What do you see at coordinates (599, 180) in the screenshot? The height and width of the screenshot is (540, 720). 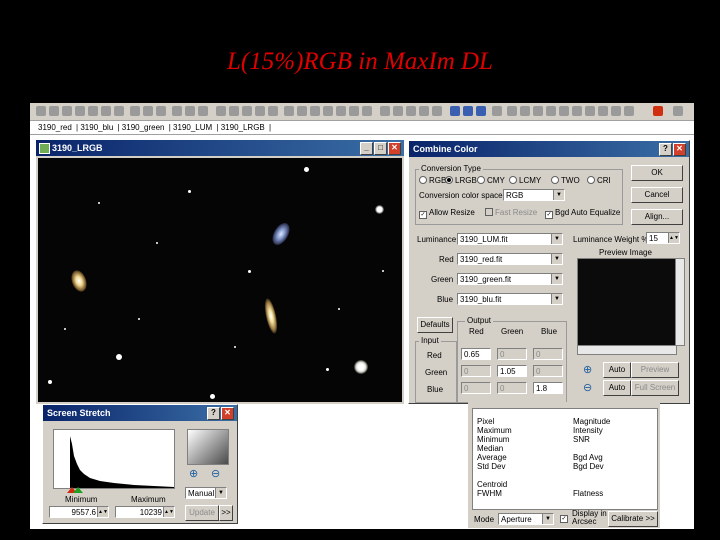 I see `radio-cri: CRI` at bounding box center [599, 180].